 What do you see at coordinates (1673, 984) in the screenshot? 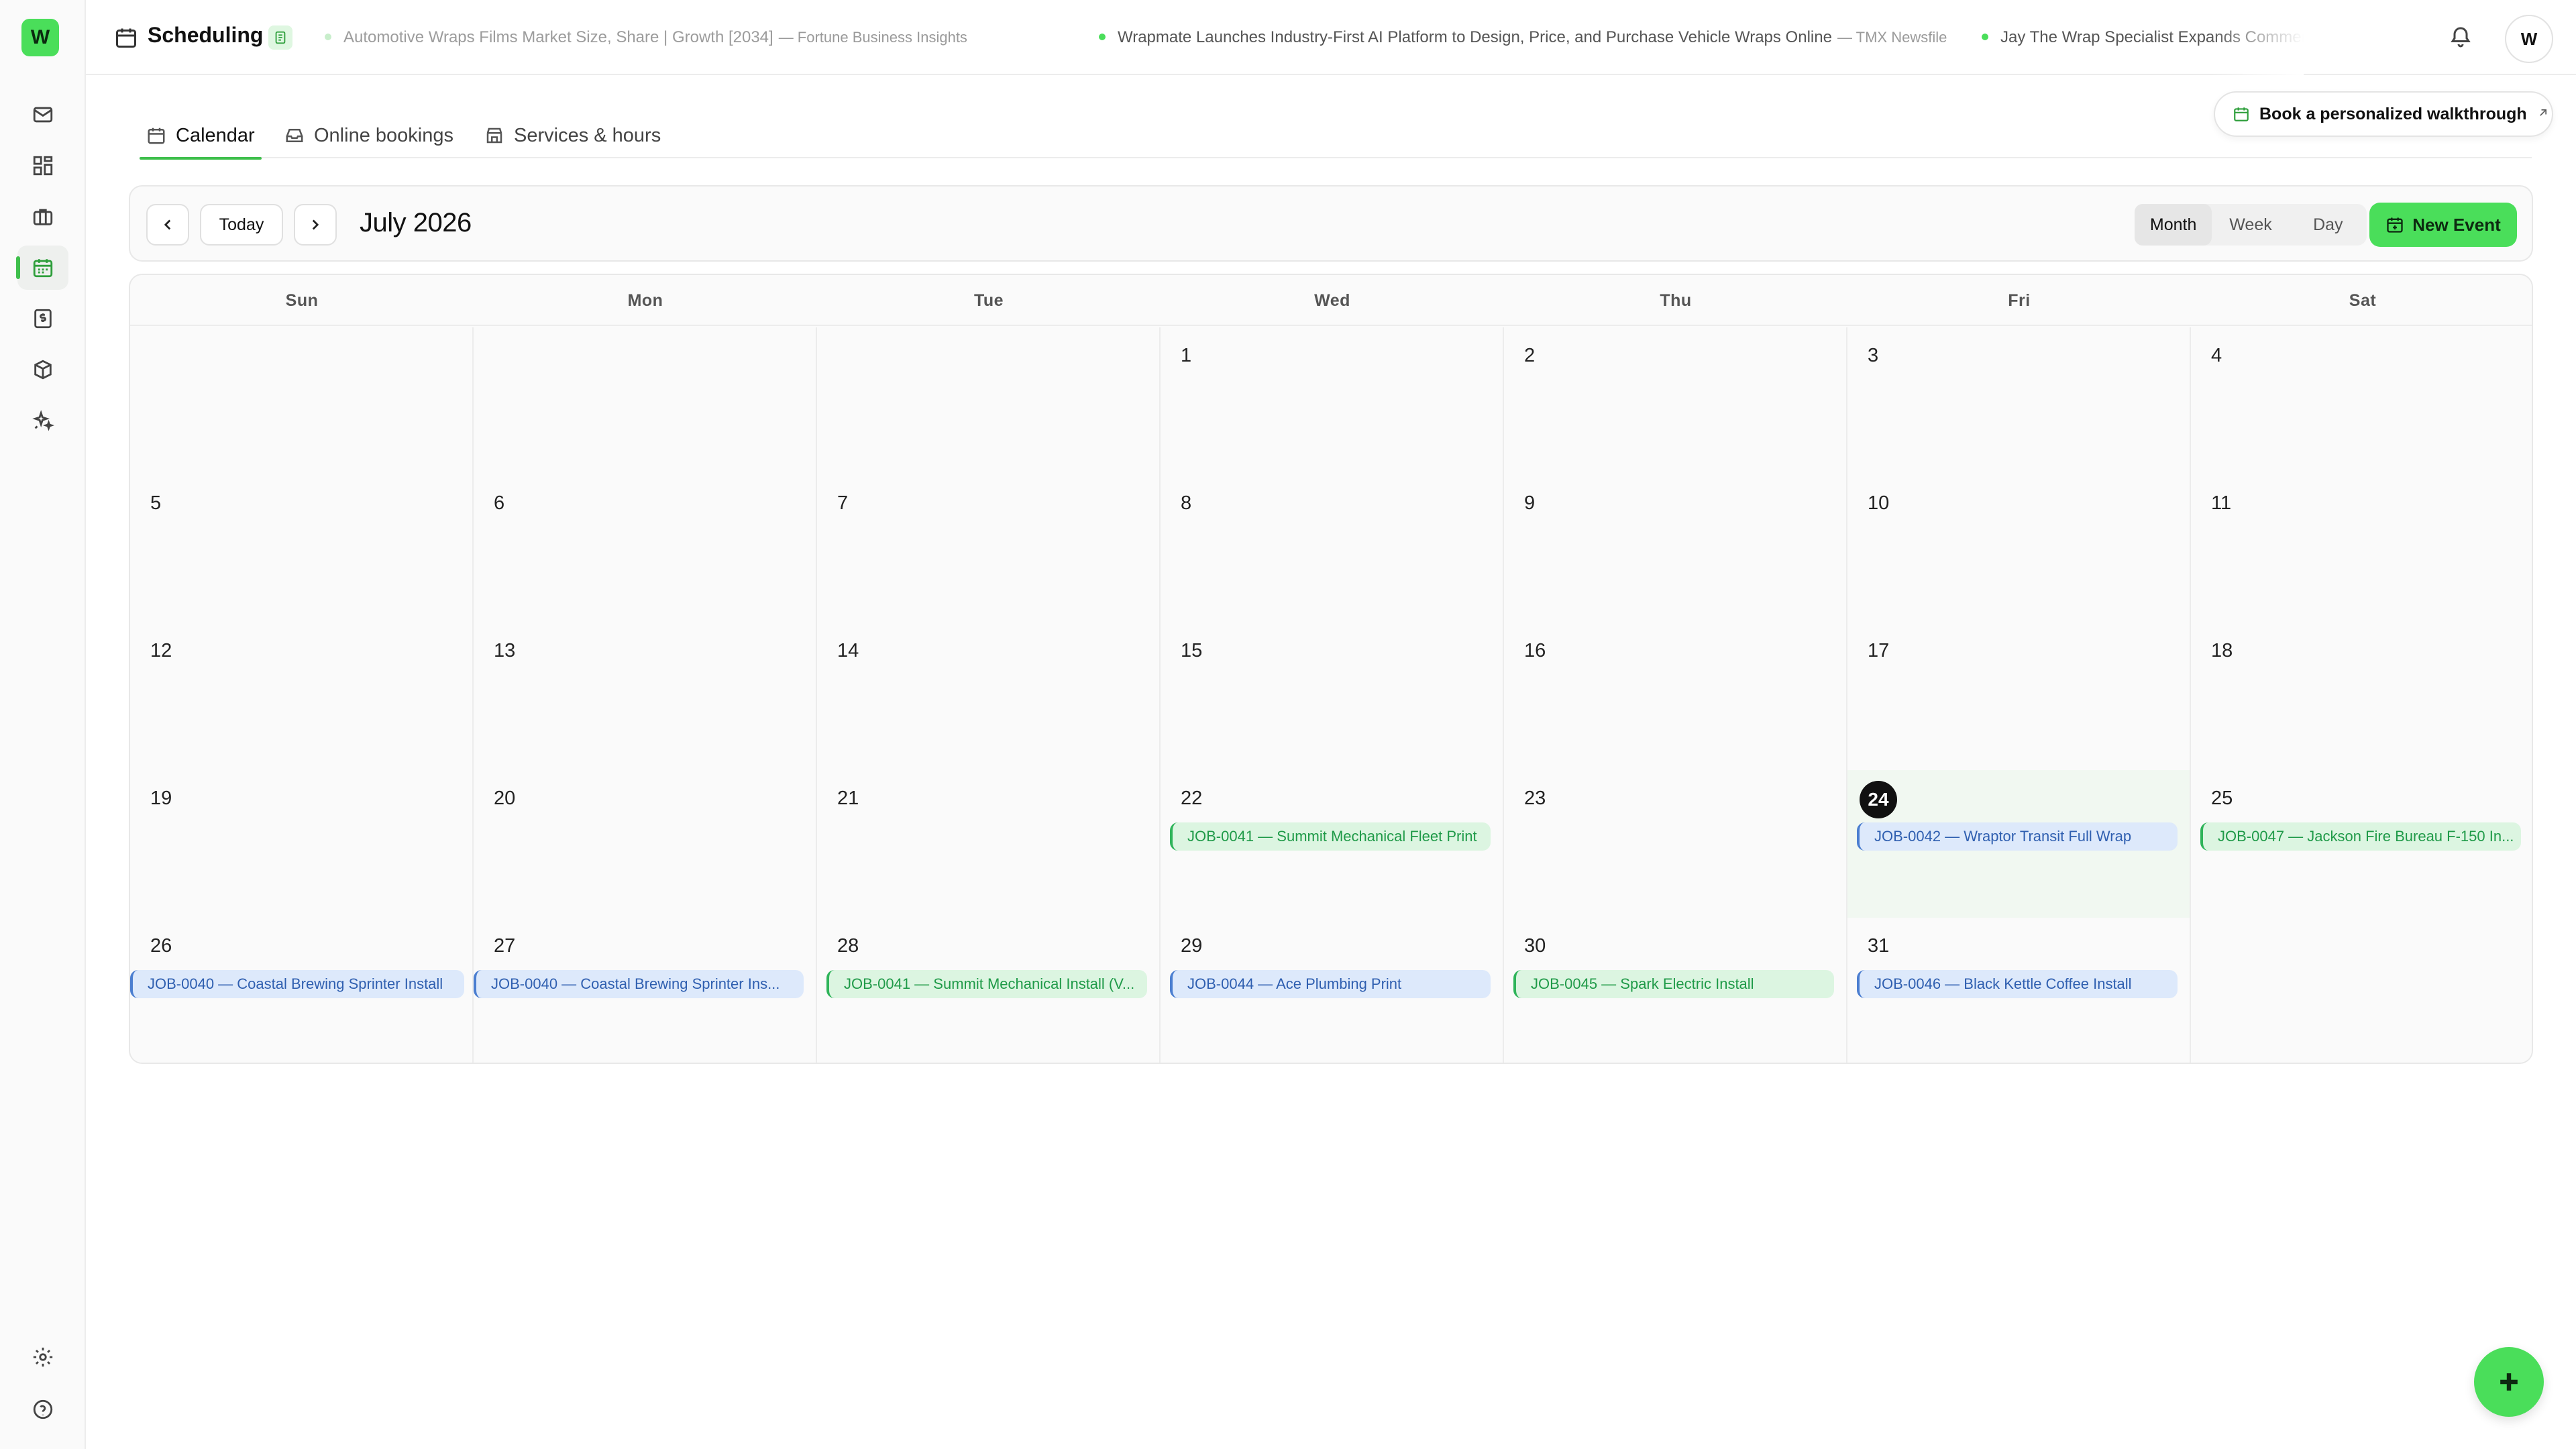
I see `calendar-event: JOB-0045 — Spark Electric Install` at bounding box center [1673, 984].